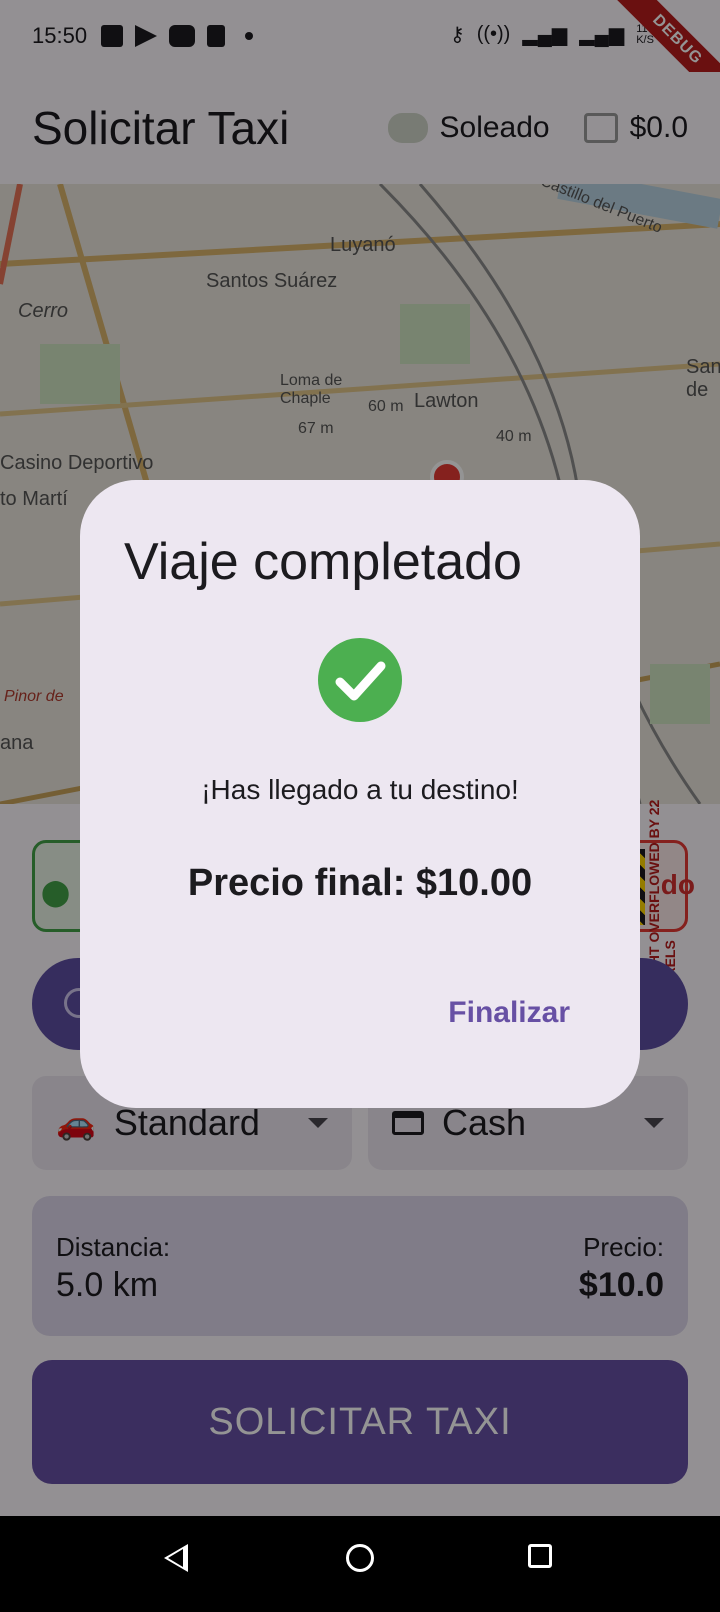 Image resolution: width=720 pixels, height=1612 pixels. I want to click on finalize-button: Finalizar, so click(509, 1013).